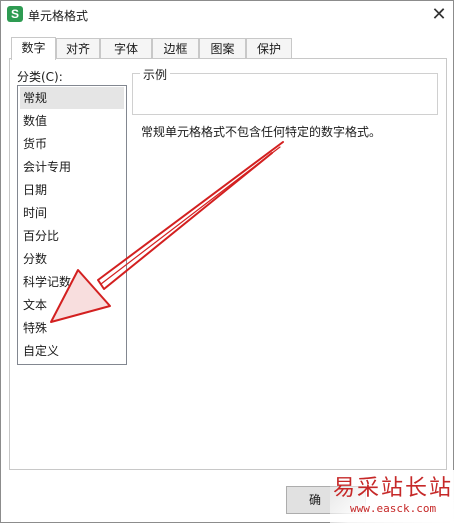  What do you see at coordinates (33, 48) in the screenshot?
I see `tab-number: 数字` at bounding box center [33, 48].